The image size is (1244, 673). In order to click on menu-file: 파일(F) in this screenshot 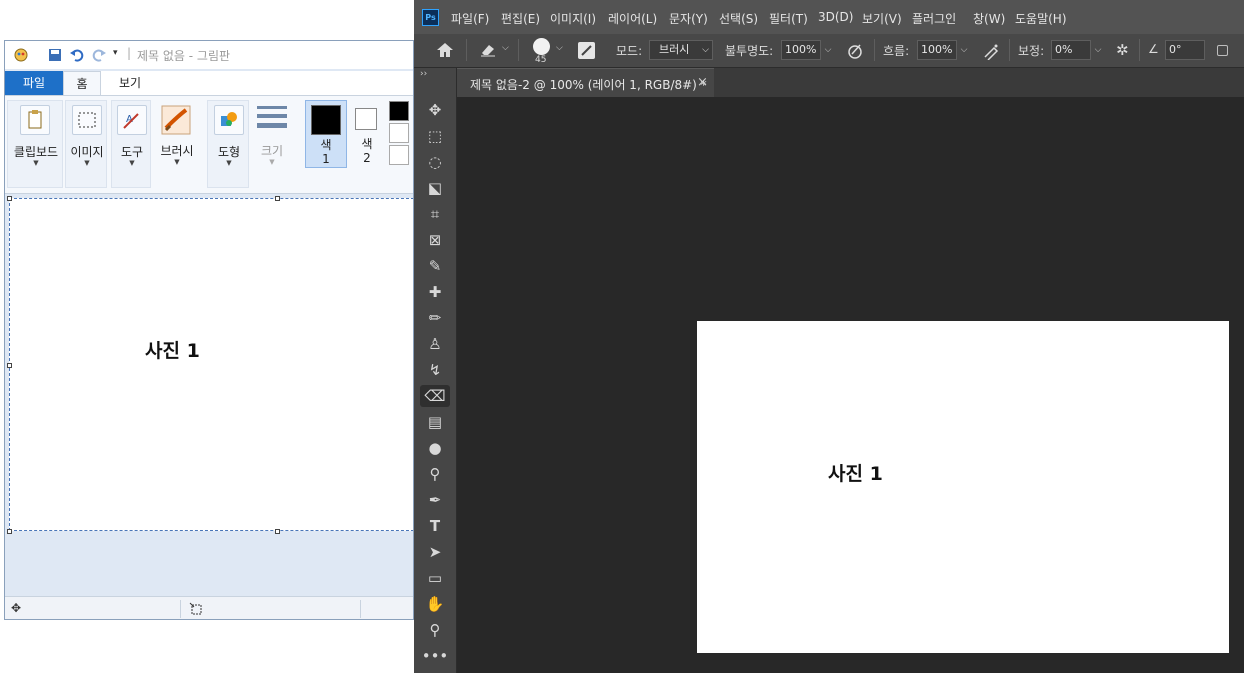, I will do `click(470, 18)`.